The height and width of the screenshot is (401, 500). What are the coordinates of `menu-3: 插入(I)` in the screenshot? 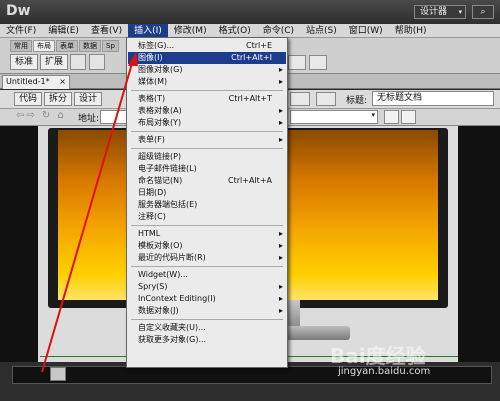 It's located at (148, 31).